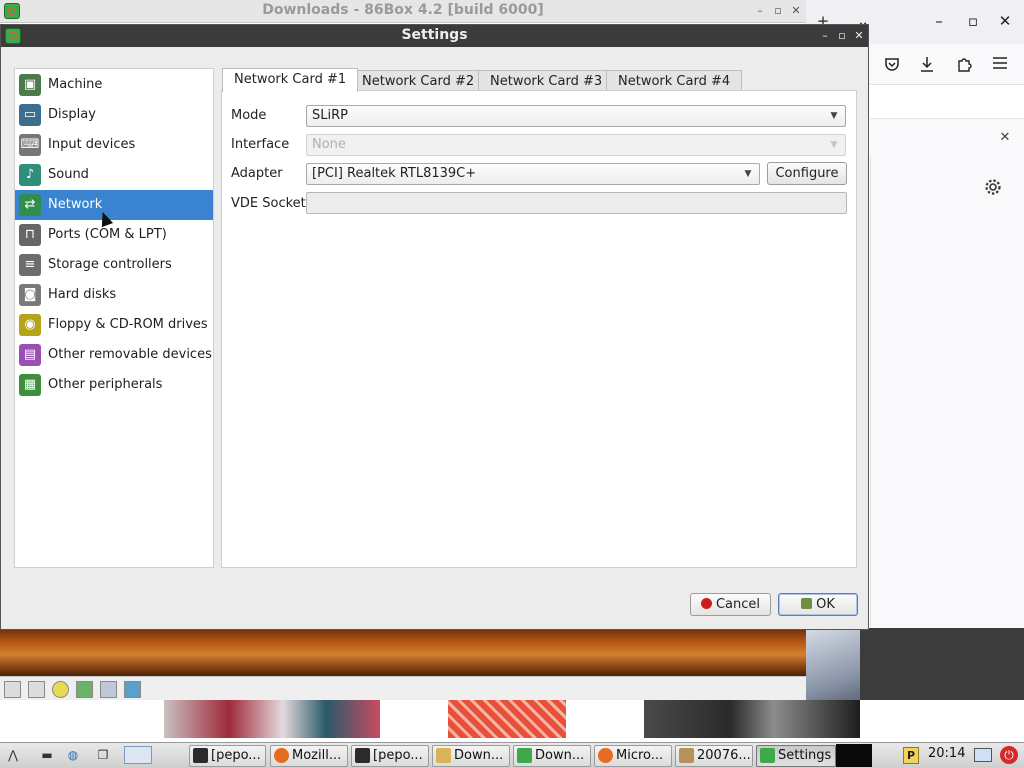 The height and width of the screenshot is (768, 1024). What do you see at coordinates (576, 116) in the screenshot?
I see `mode-select: SLiRP ▼` at bounding box center [576, 116].